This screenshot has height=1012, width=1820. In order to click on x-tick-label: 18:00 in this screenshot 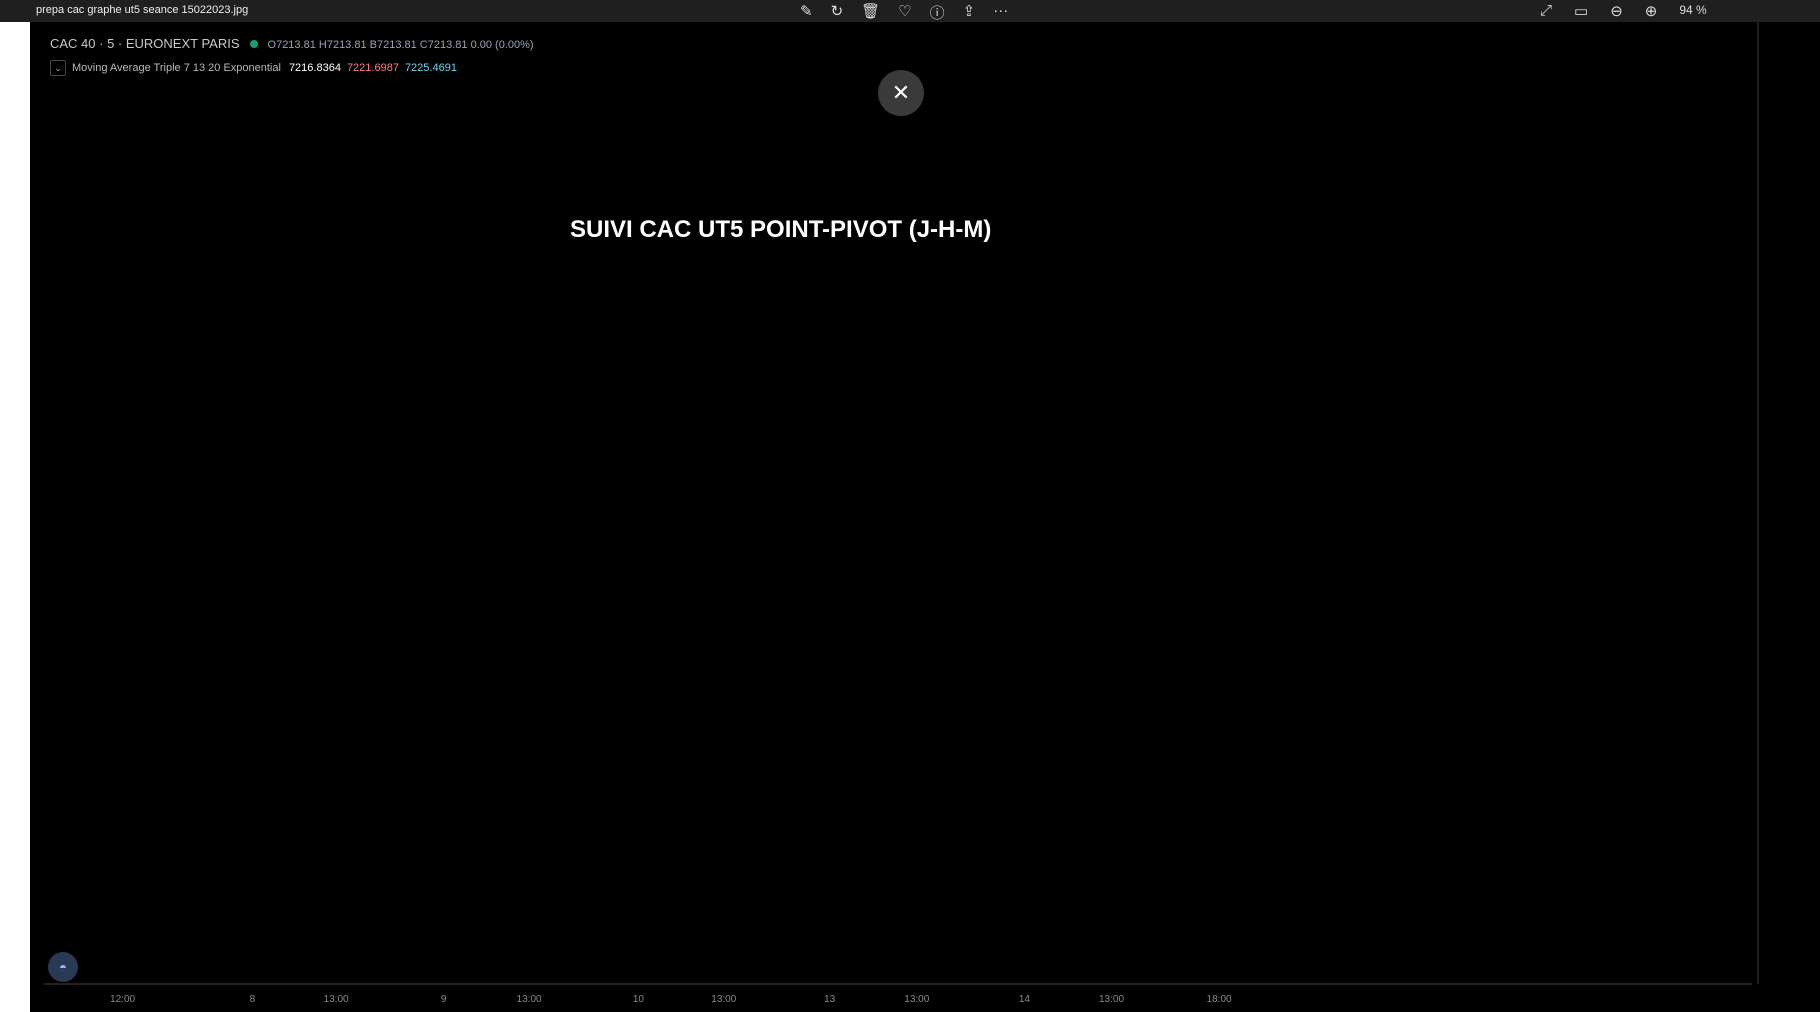, I will do `click(1219, 999)`.